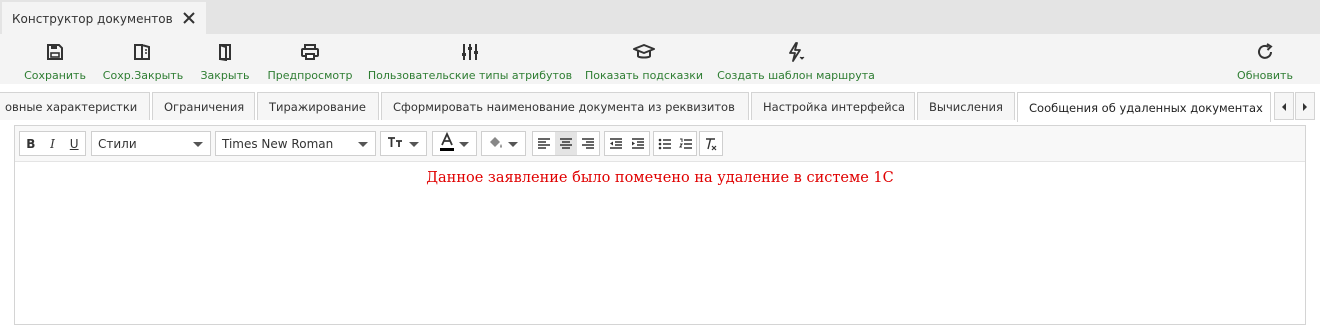 This screenshot has height=335, width=1320. Describe the element at coordinates (55, 75) in the screenshot. I see `save-label: Сохранить` at that location.